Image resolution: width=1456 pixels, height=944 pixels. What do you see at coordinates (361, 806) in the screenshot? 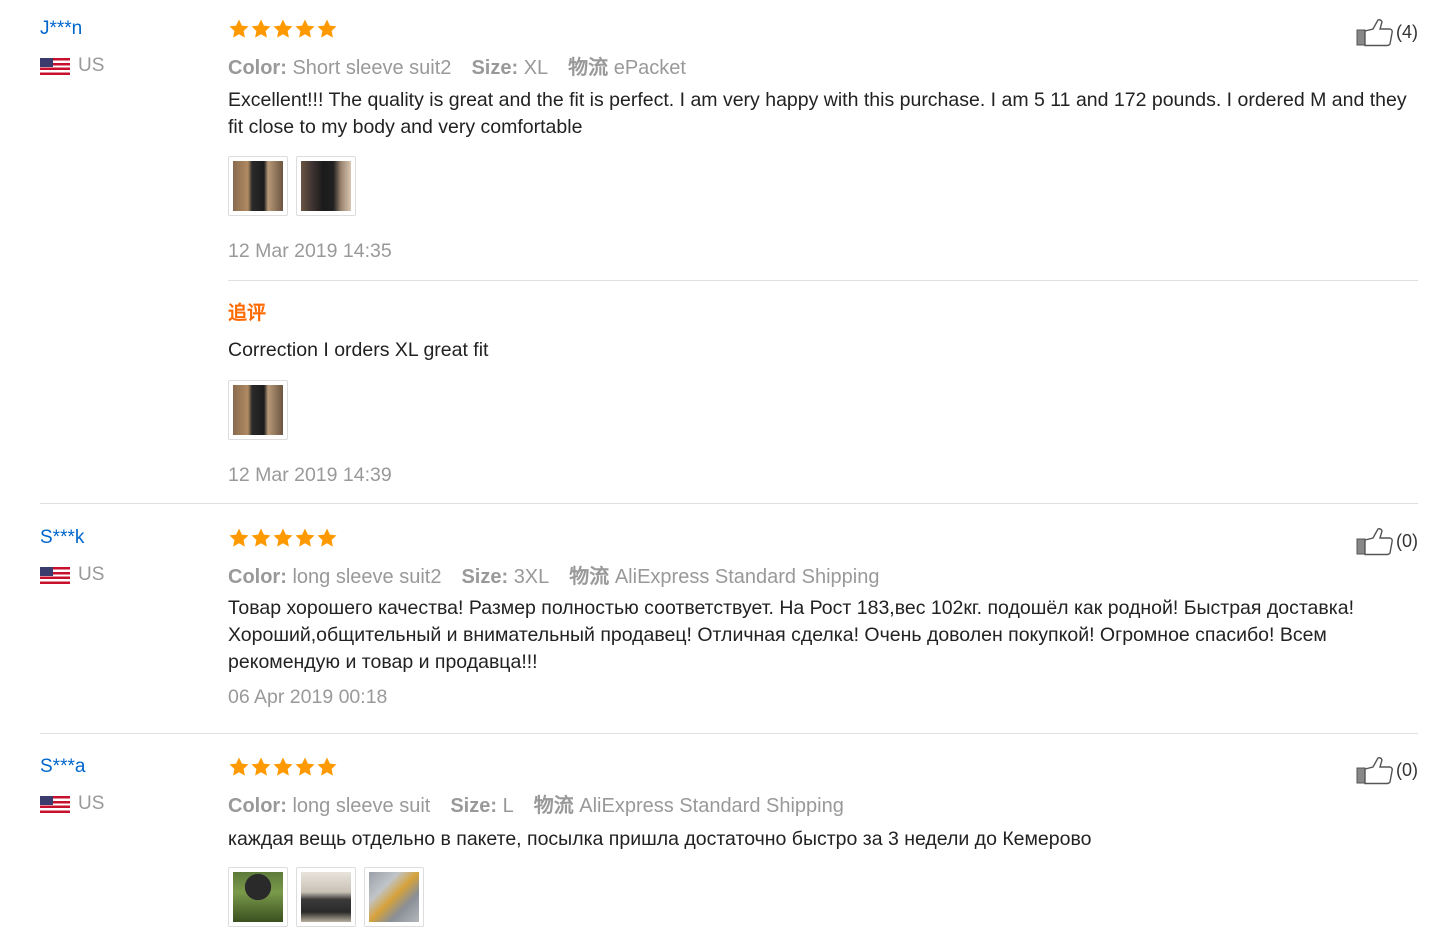
I see `color-value: long sleeve suit` at bounding box center [361, 806].